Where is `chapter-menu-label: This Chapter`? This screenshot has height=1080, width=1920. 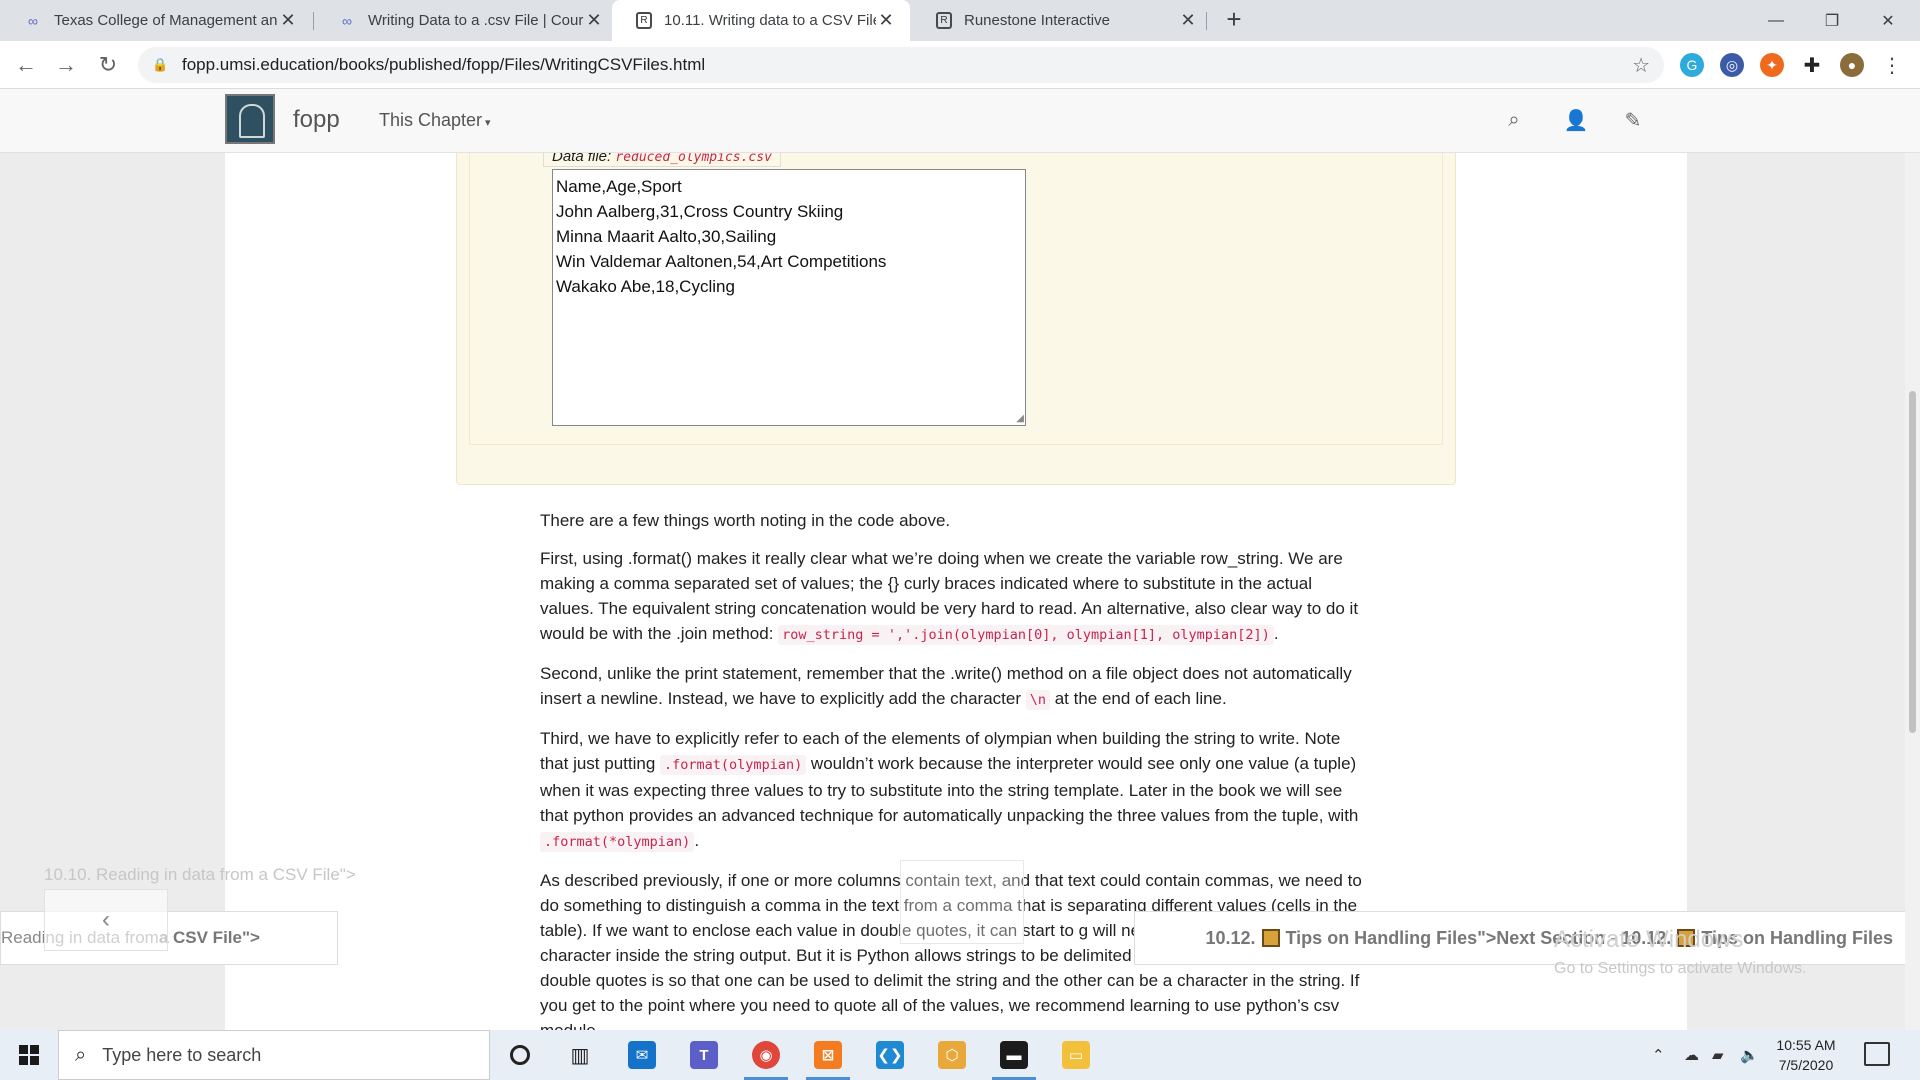 chapter-menu-label: This Chapter is located at coordinates (431, 120).